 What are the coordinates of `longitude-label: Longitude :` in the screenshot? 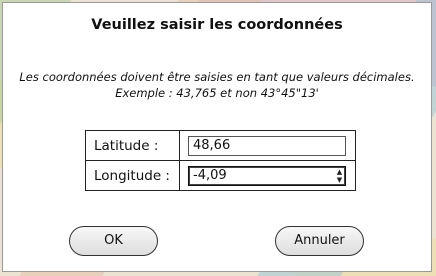 It's located at (132, 175).